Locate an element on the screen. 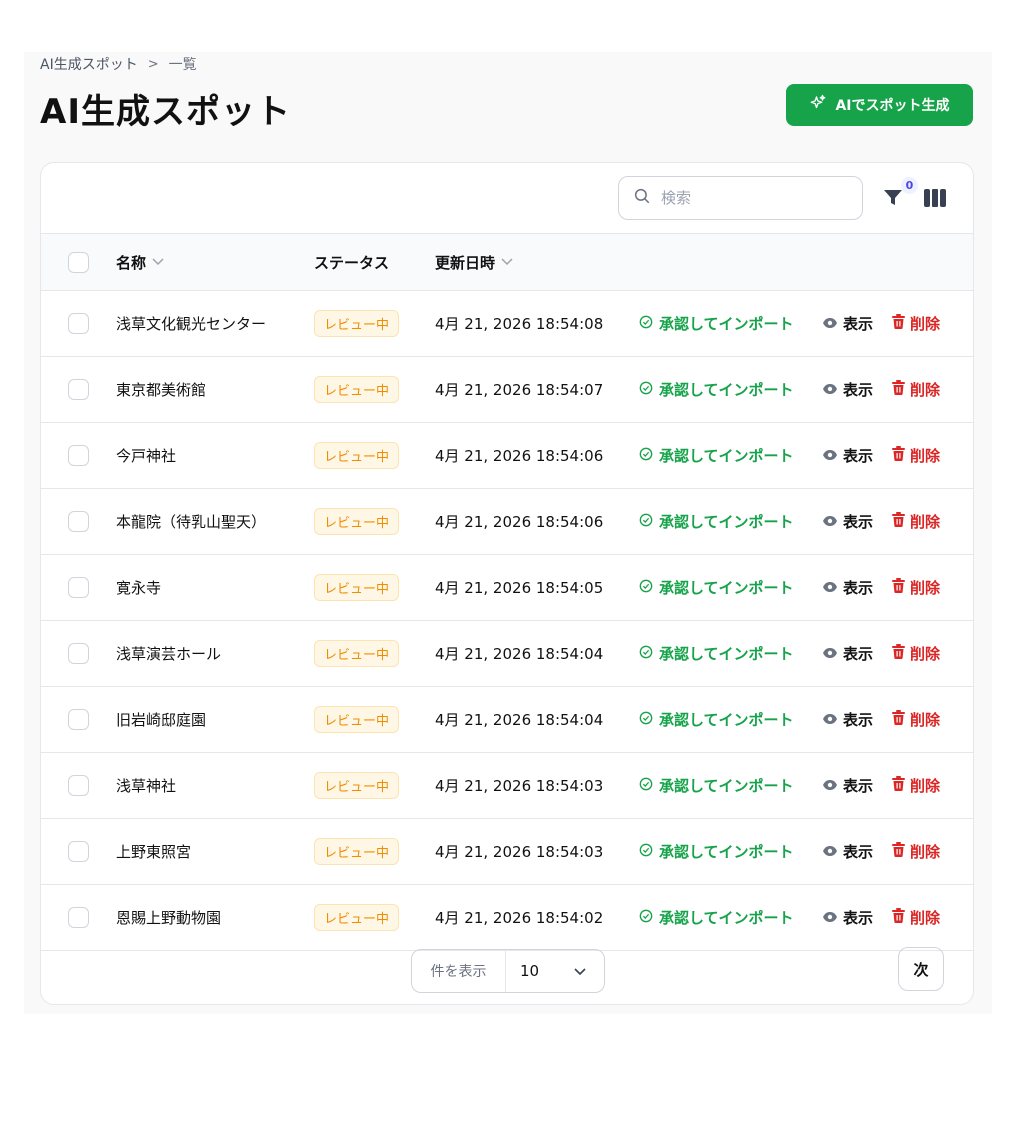  spot-name: 恩賜上野動物園 is located at coordinates (168, 917).